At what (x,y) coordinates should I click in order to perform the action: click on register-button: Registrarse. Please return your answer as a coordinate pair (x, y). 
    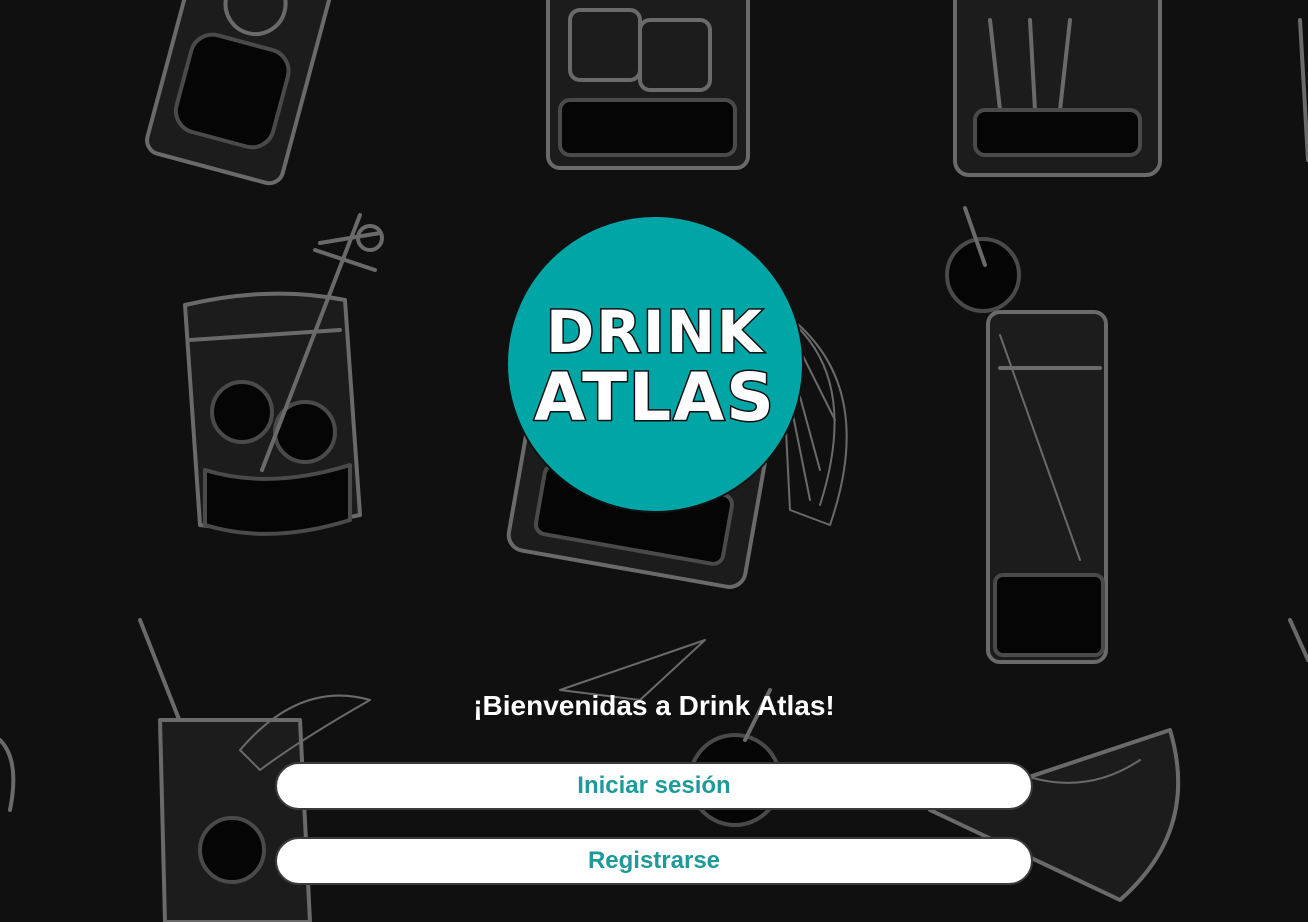
    Looking at the image, I should click on (654, 861).